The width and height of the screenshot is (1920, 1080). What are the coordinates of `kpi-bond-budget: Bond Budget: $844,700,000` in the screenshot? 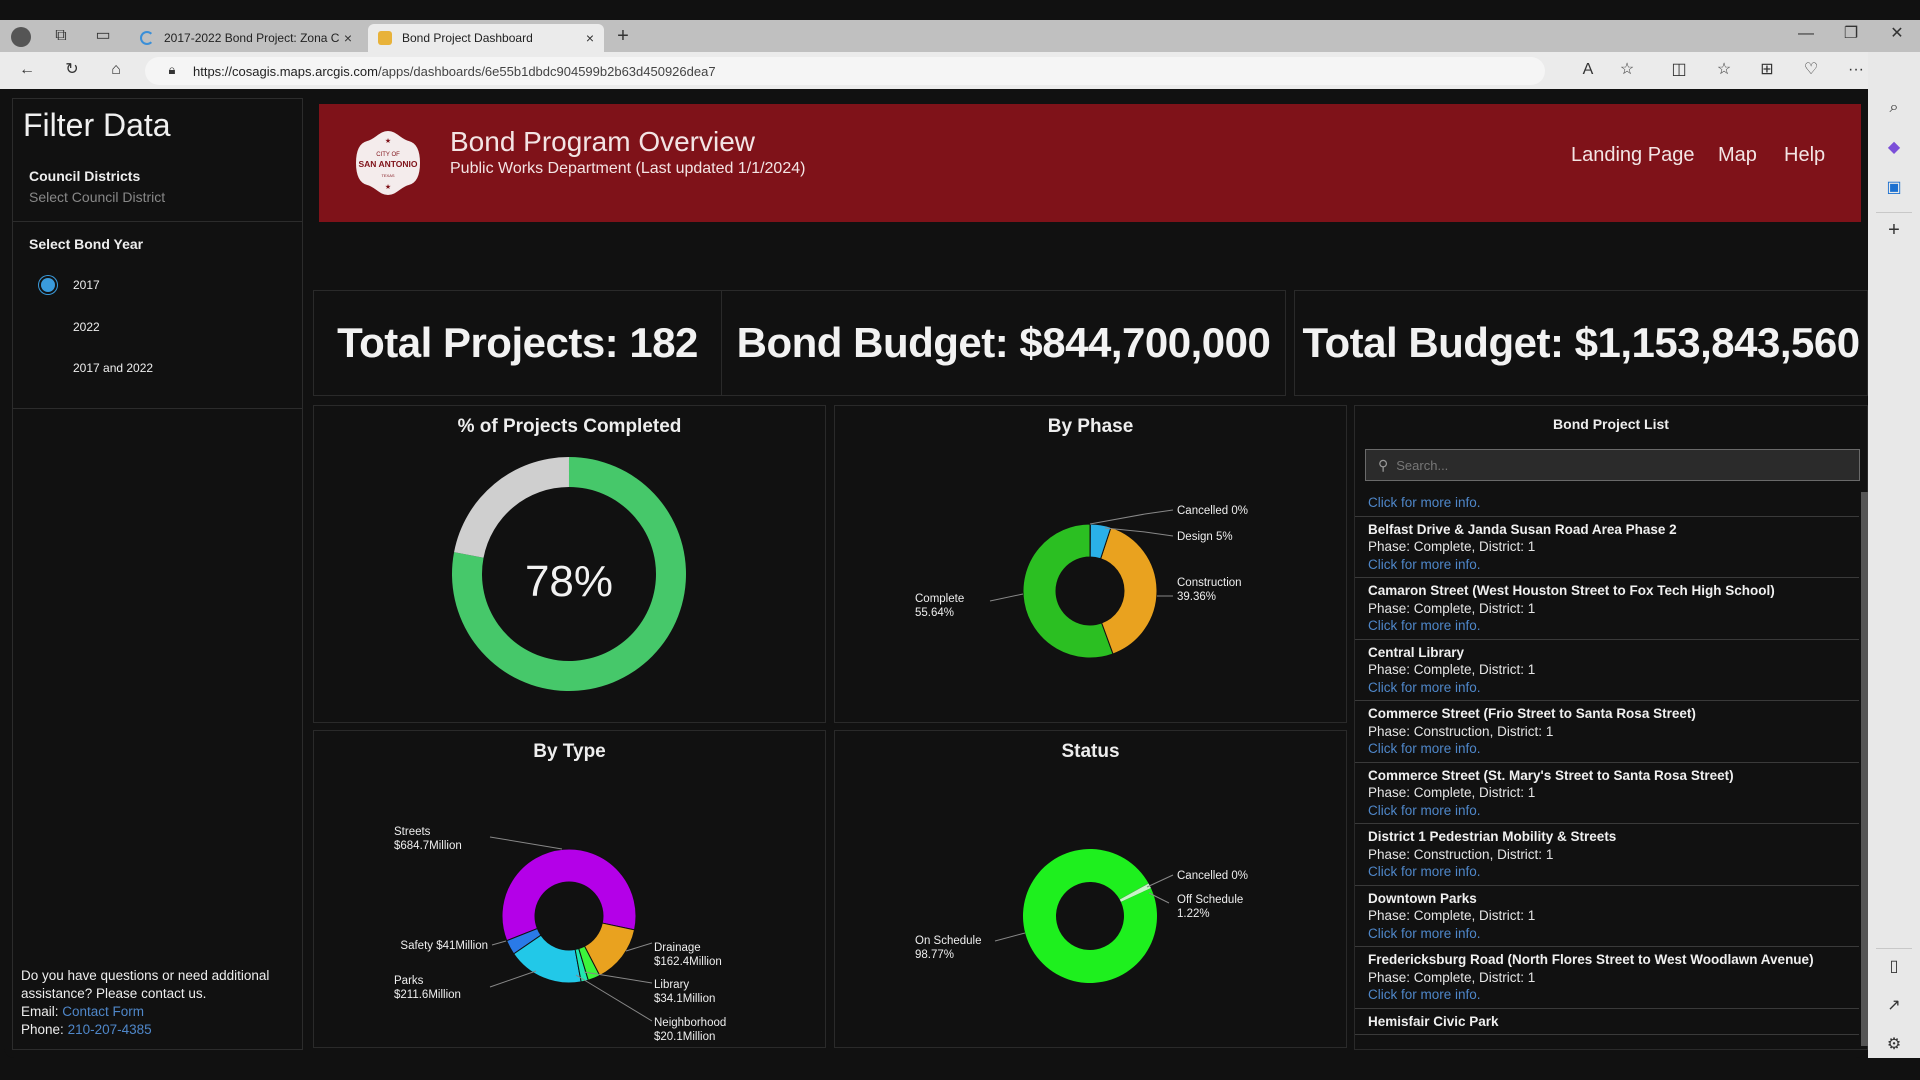 It's located at (1003, 343).